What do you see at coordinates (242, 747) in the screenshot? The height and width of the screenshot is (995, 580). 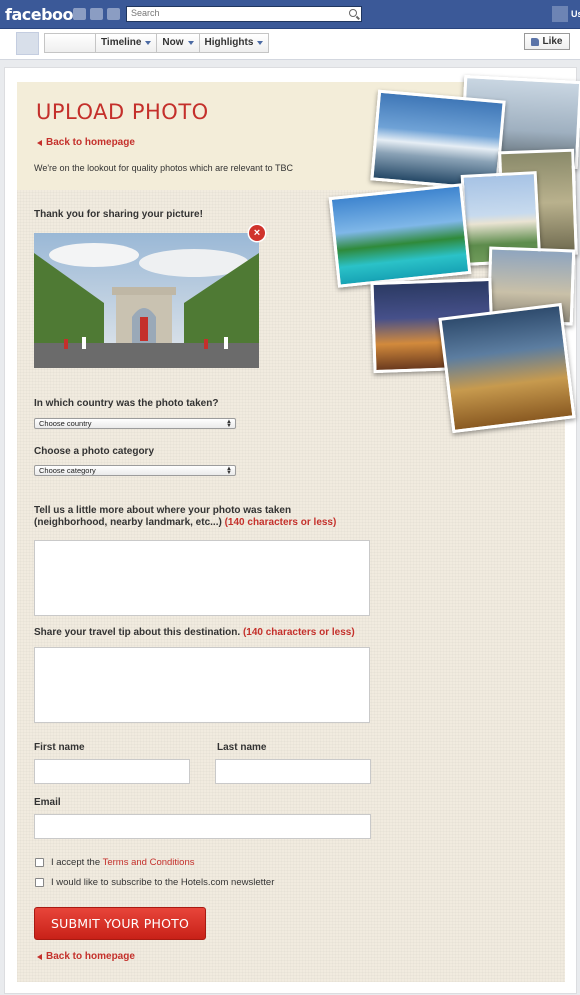 I see `last-name-label: Last name` at bounding box center [242, 747].